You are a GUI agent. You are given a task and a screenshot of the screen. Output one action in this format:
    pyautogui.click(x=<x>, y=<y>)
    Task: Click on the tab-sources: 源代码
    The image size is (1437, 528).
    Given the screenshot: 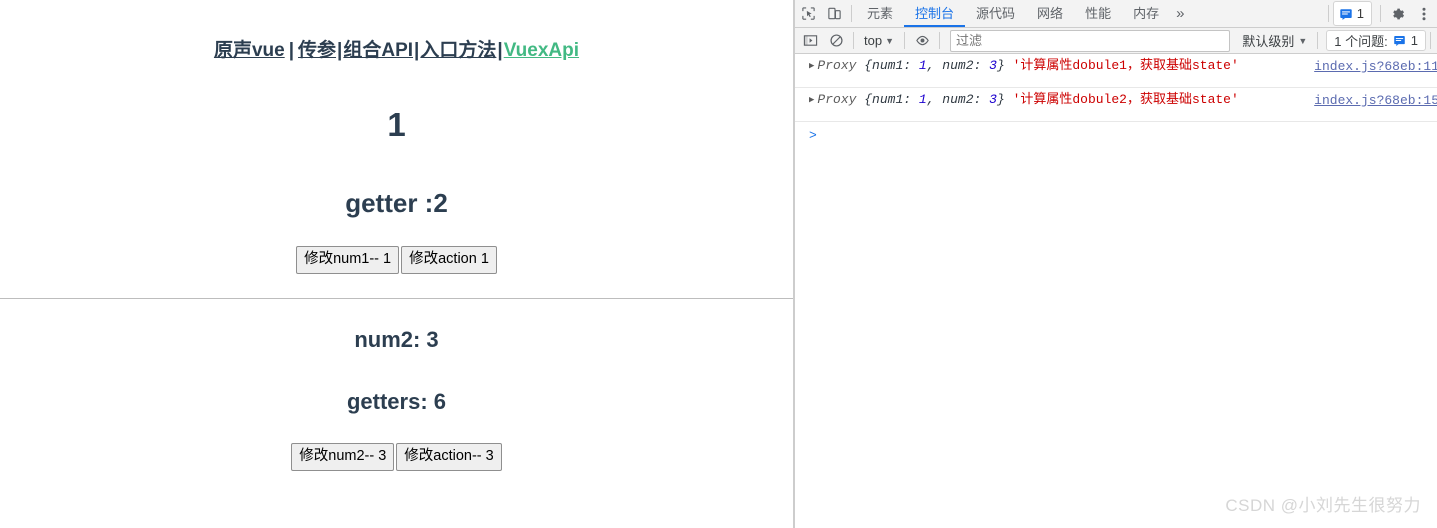 What is the action you would take?
    pyautogui.click(x=995, y=14)
    